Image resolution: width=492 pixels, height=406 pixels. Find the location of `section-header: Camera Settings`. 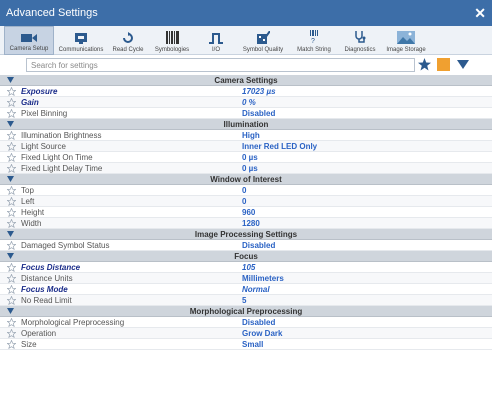

section-header: Camera Settings is located at coordinates (246, 80).